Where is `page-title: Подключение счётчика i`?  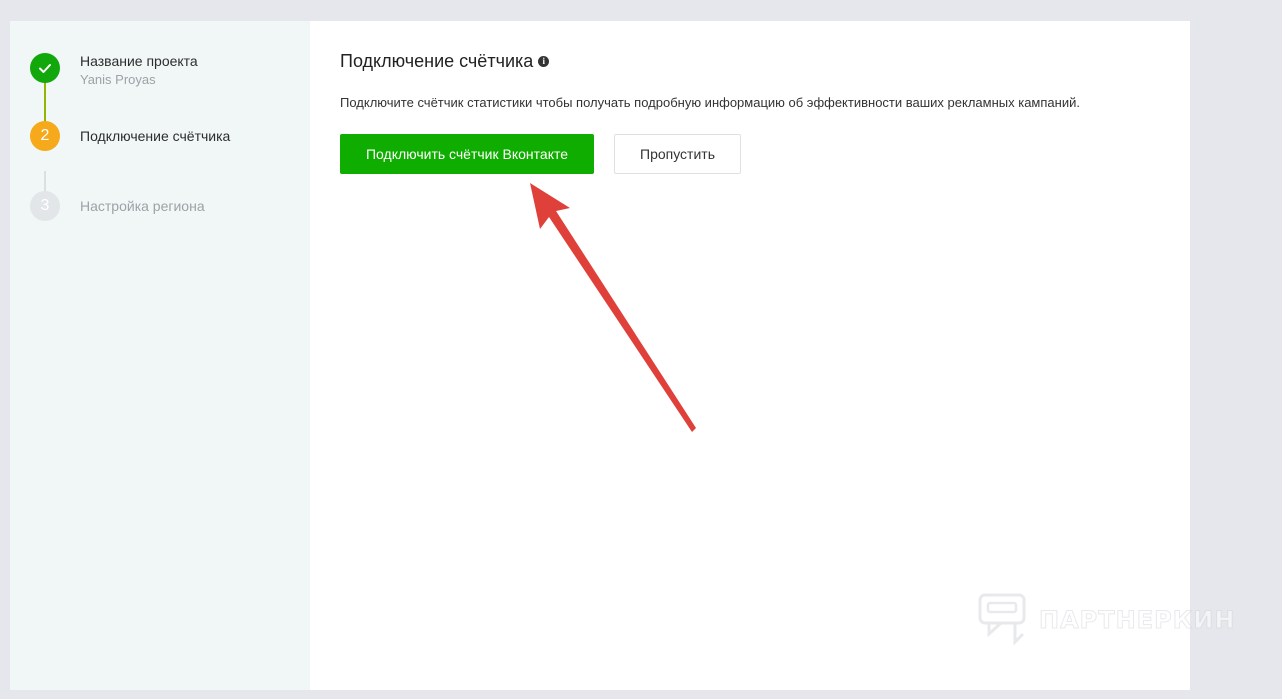
page-title: Подключение счётчика i is located at coordinates (445, 61).